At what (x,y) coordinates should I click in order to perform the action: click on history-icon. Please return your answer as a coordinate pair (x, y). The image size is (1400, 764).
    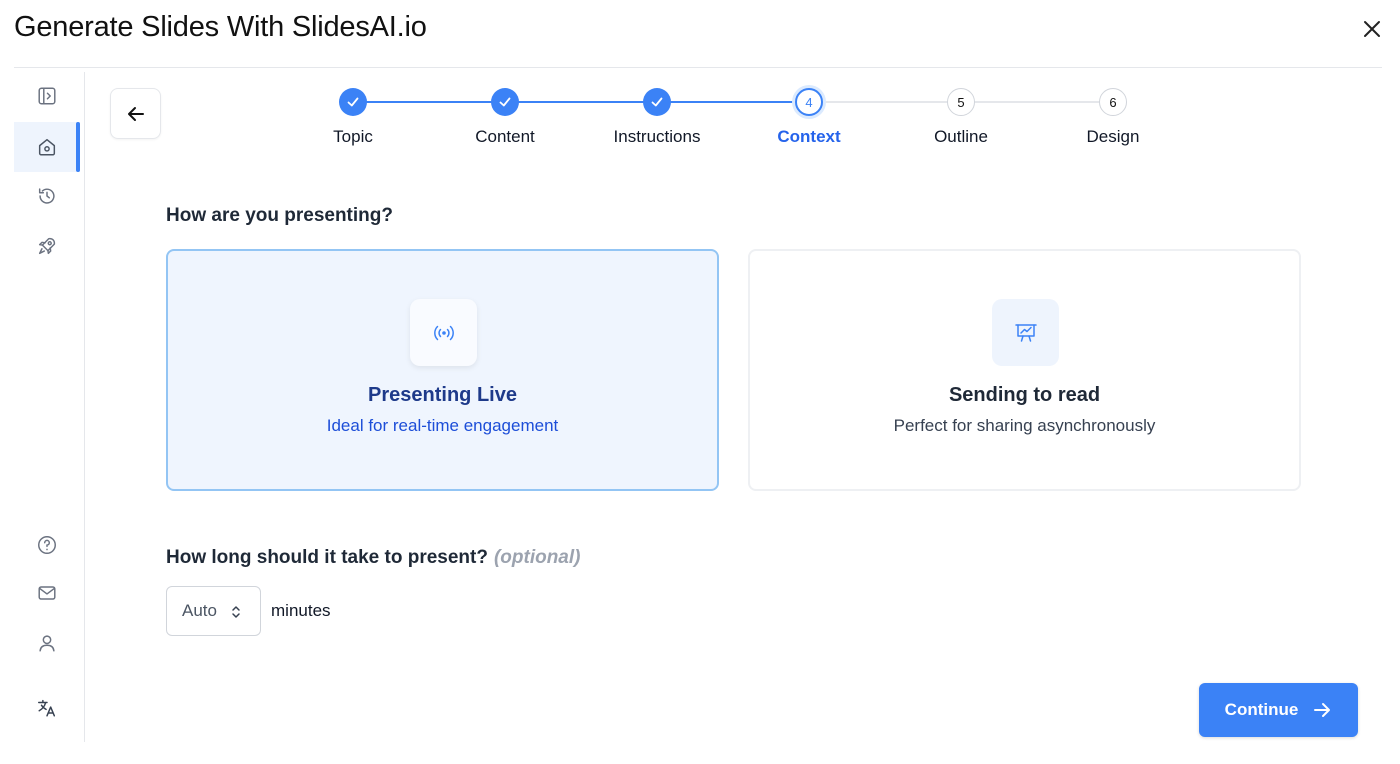
    Looking at the image, I should click on (46, 196).